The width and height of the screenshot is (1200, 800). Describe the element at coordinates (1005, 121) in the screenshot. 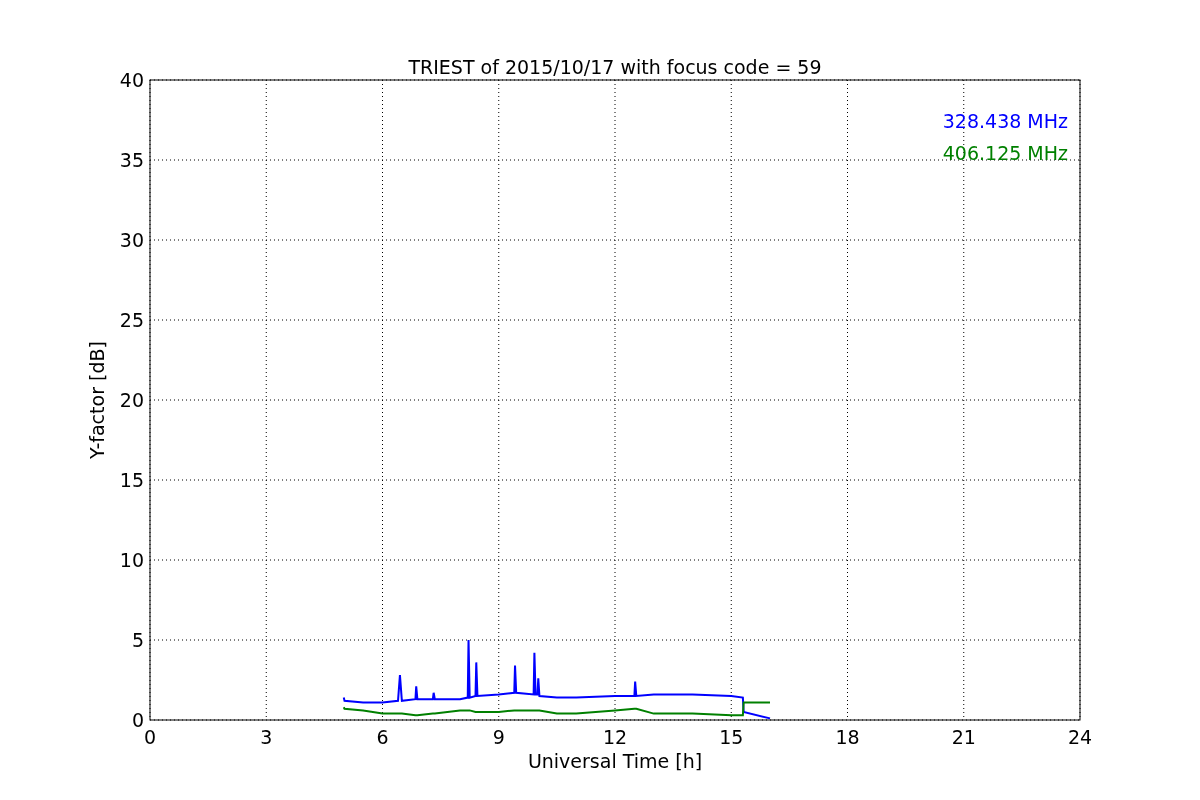

I see `legend-label: 328.438 MHz` at that location.